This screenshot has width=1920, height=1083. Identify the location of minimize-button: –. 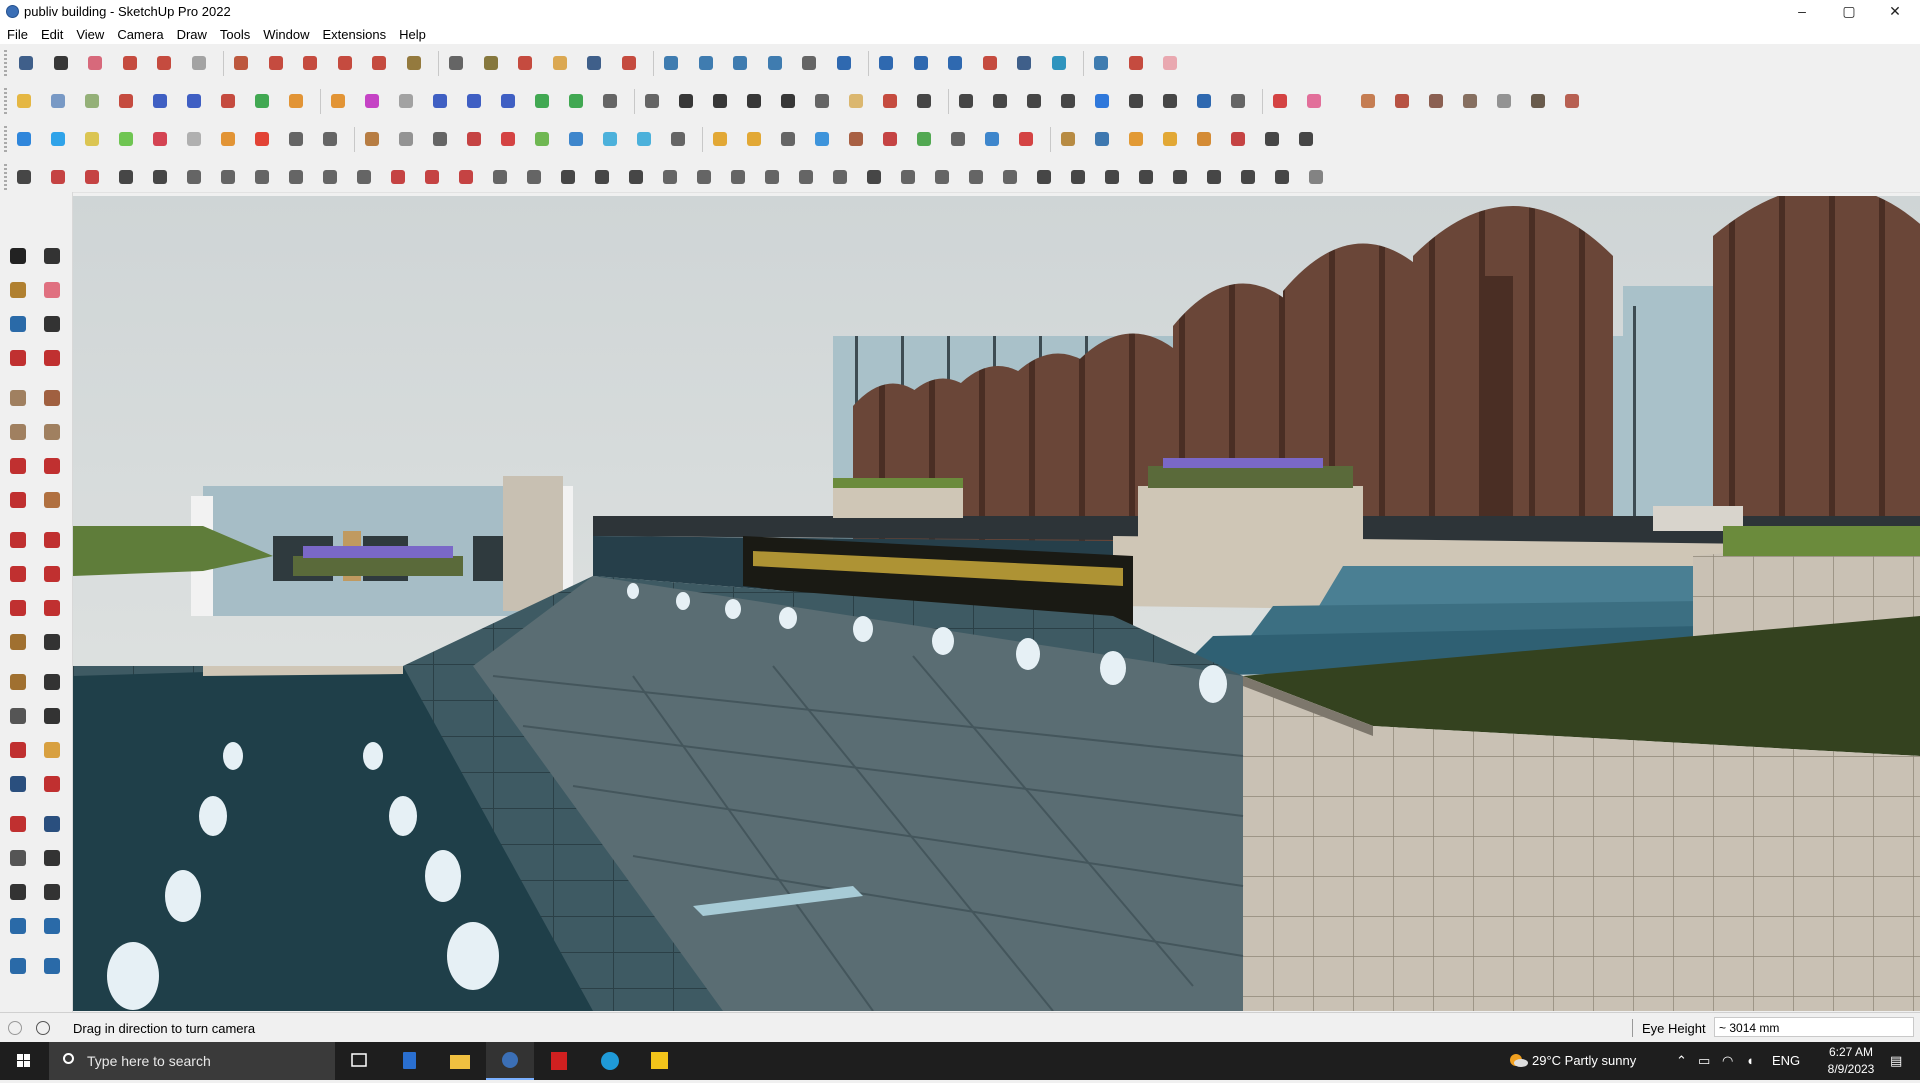
(1802, 12).